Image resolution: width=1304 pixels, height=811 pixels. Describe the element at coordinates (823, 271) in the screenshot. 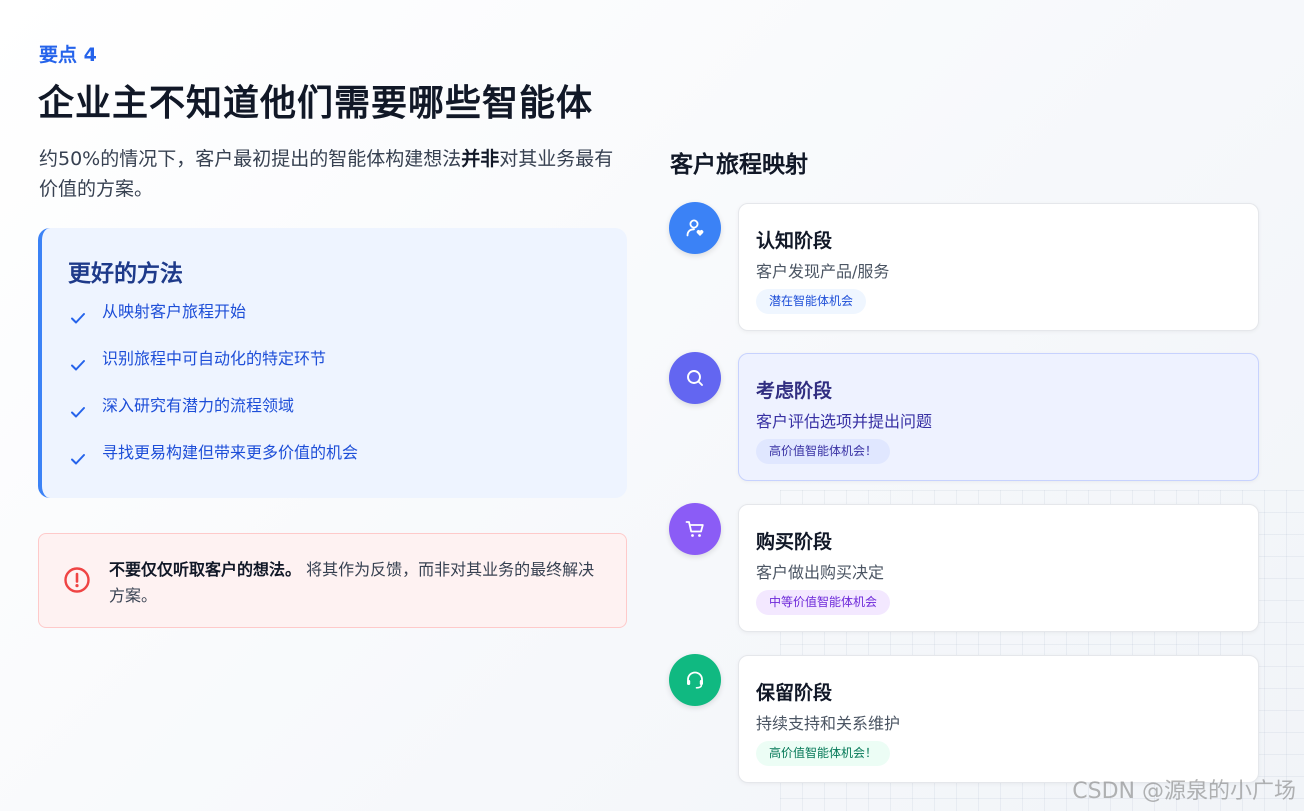

I see `stage-desc: 客户发现产品/服务` at that location.